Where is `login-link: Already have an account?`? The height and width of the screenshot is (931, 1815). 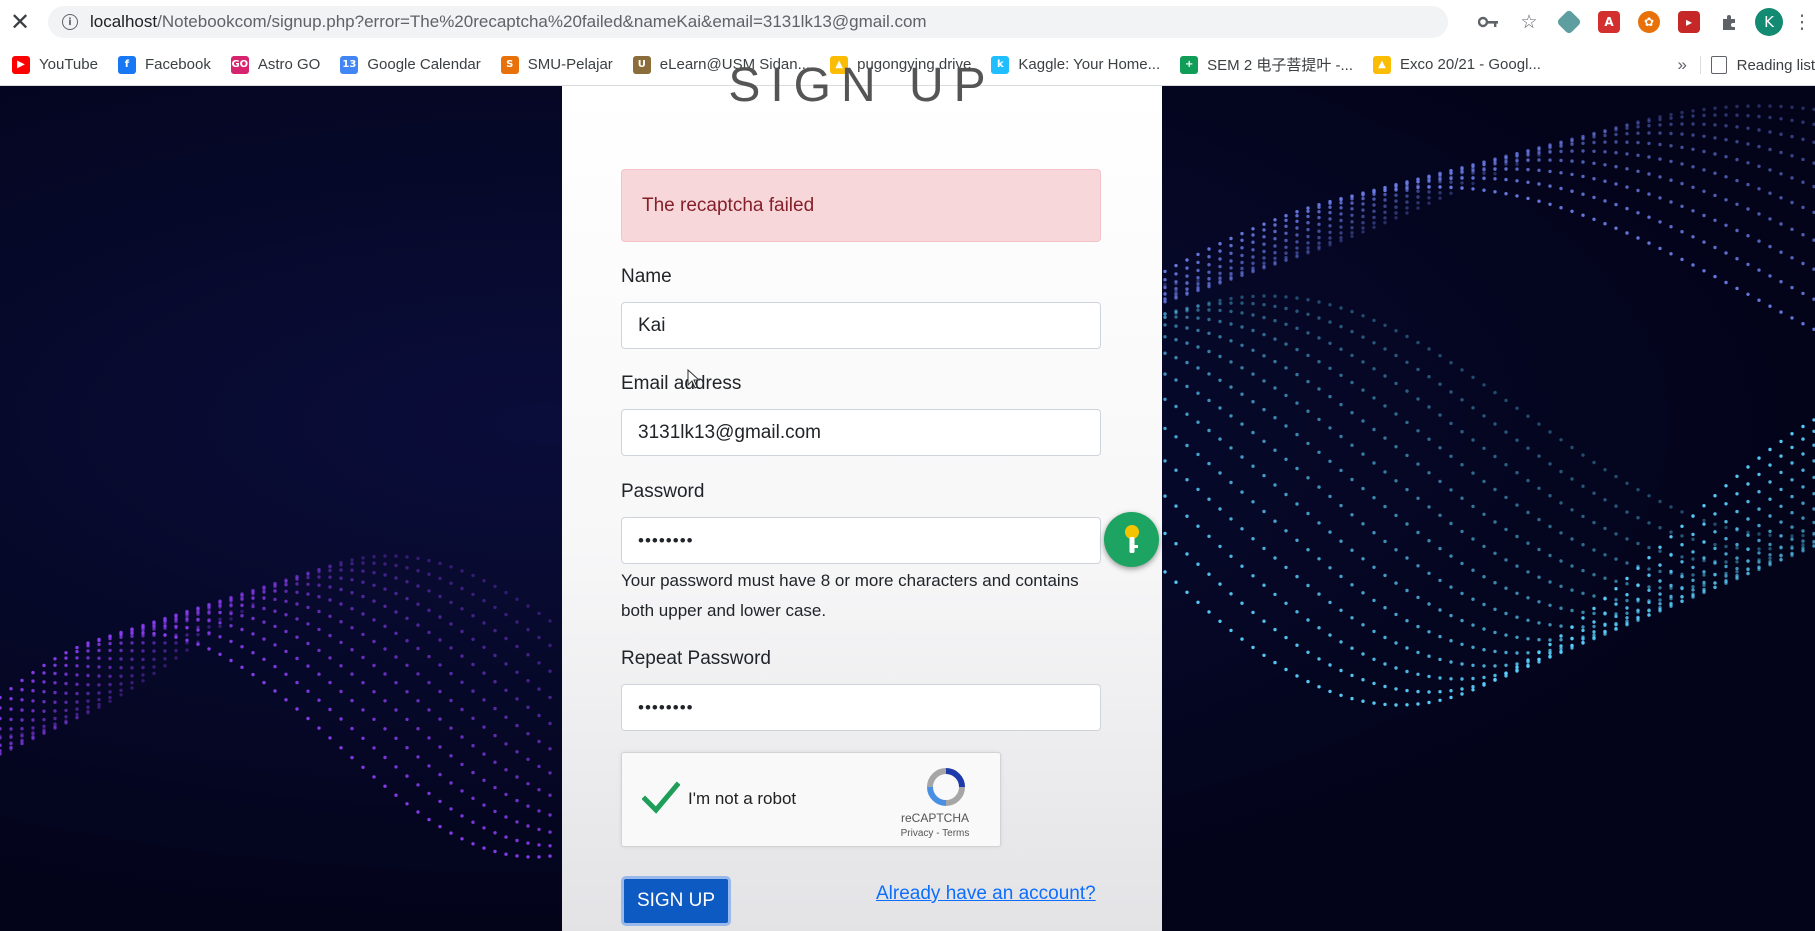 login-link: Already have an account? is located at coordinates (986, 894).